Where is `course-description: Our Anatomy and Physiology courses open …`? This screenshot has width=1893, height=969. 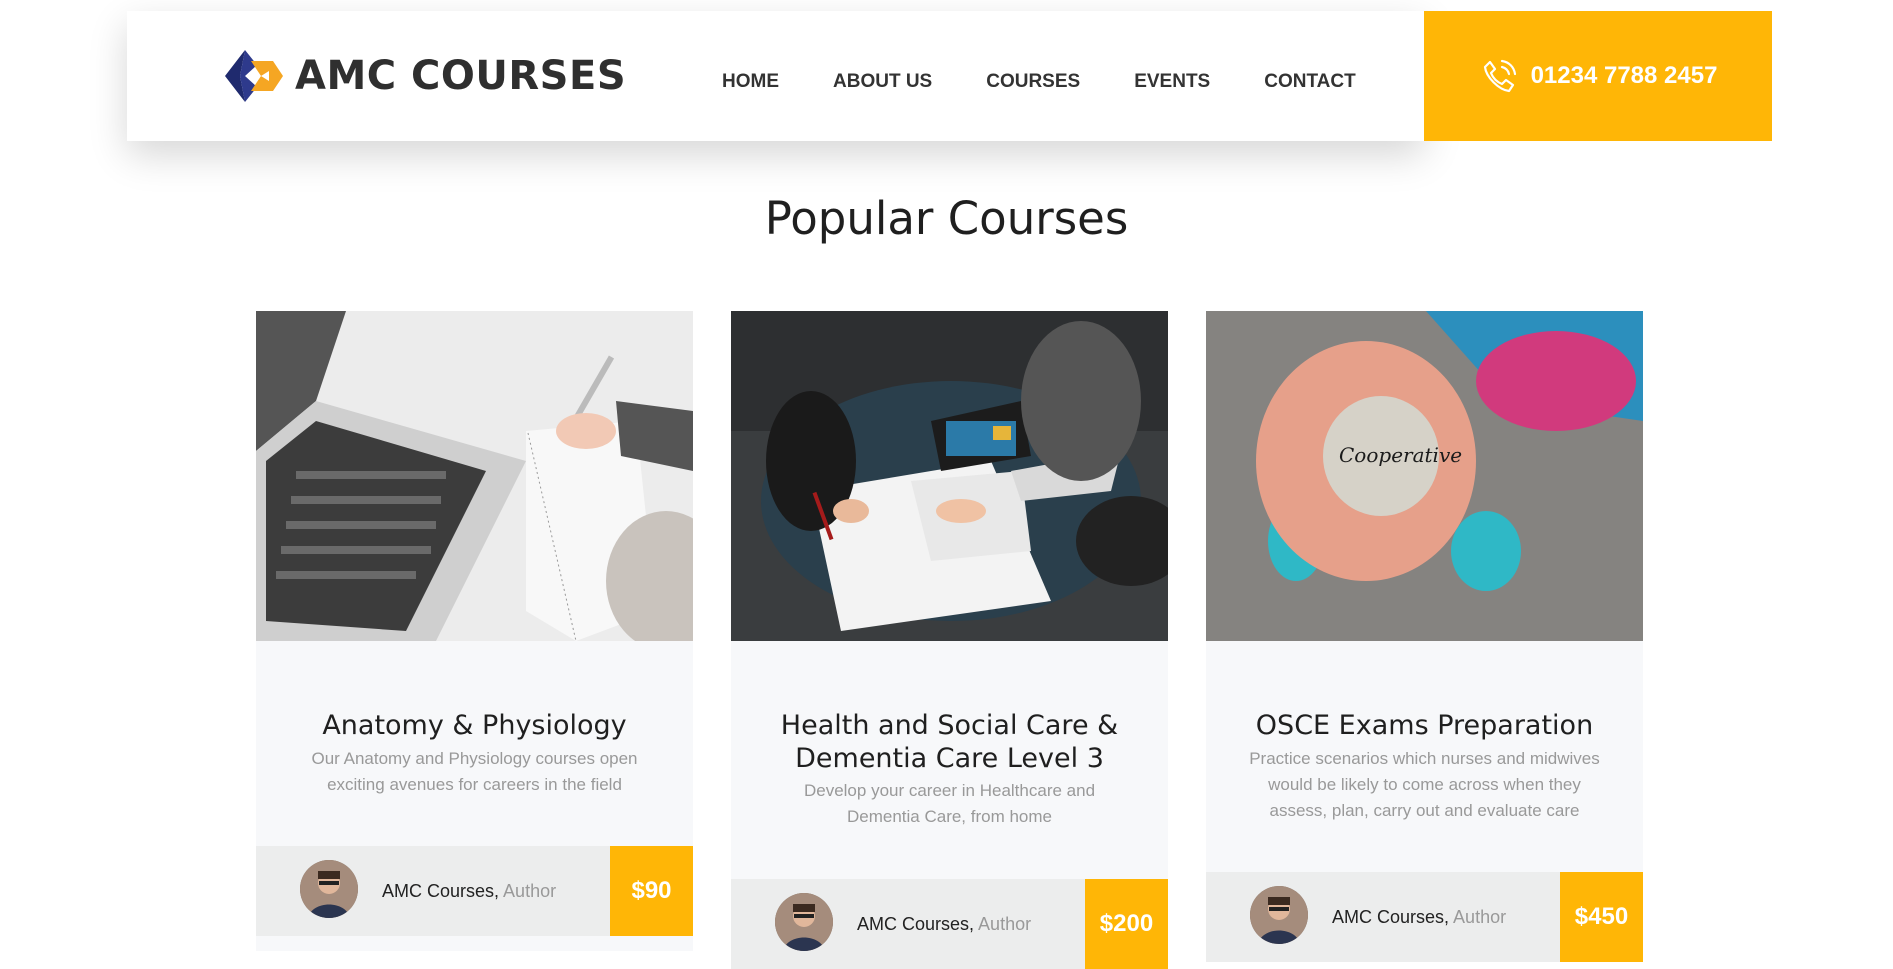 course-description: Our Anatomy and Physiology courses open … is located at coordinates (474, 771).